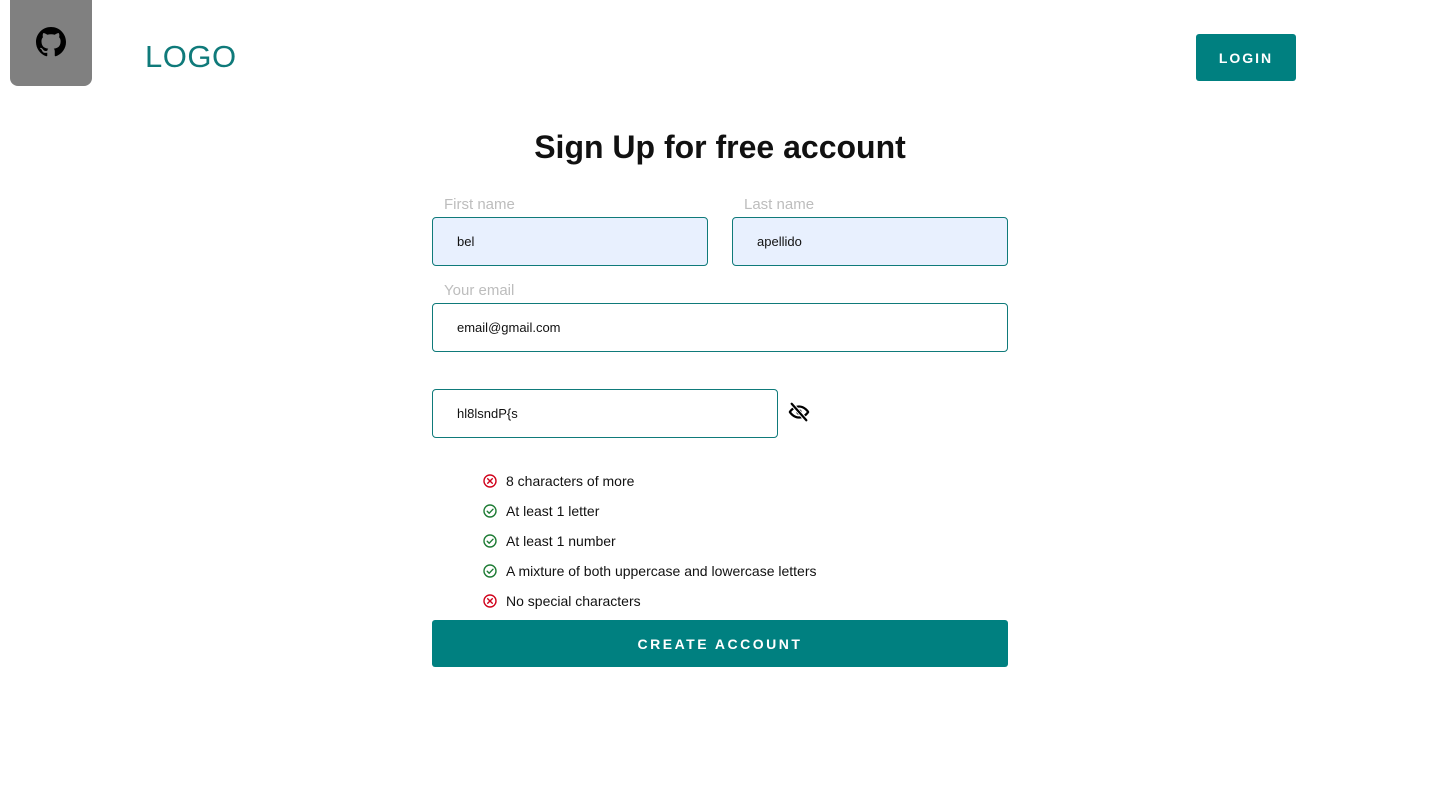 The width and height of the screenshot is (1440, 789). Describe the element at coordinates (650, 481) in the screenshot. I see `rule-item: 8 characters of more` at that location.